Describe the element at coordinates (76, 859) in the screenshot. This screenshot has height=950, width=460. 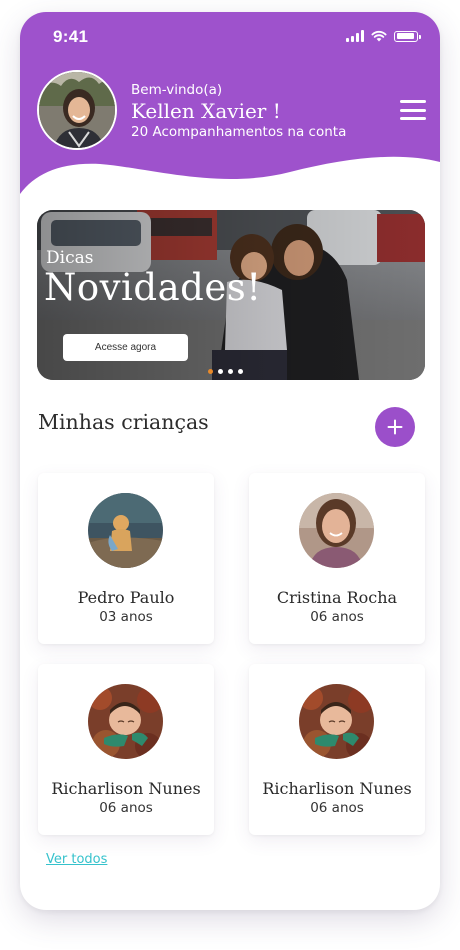
I see `see-all-link: Ver todos` at that location.